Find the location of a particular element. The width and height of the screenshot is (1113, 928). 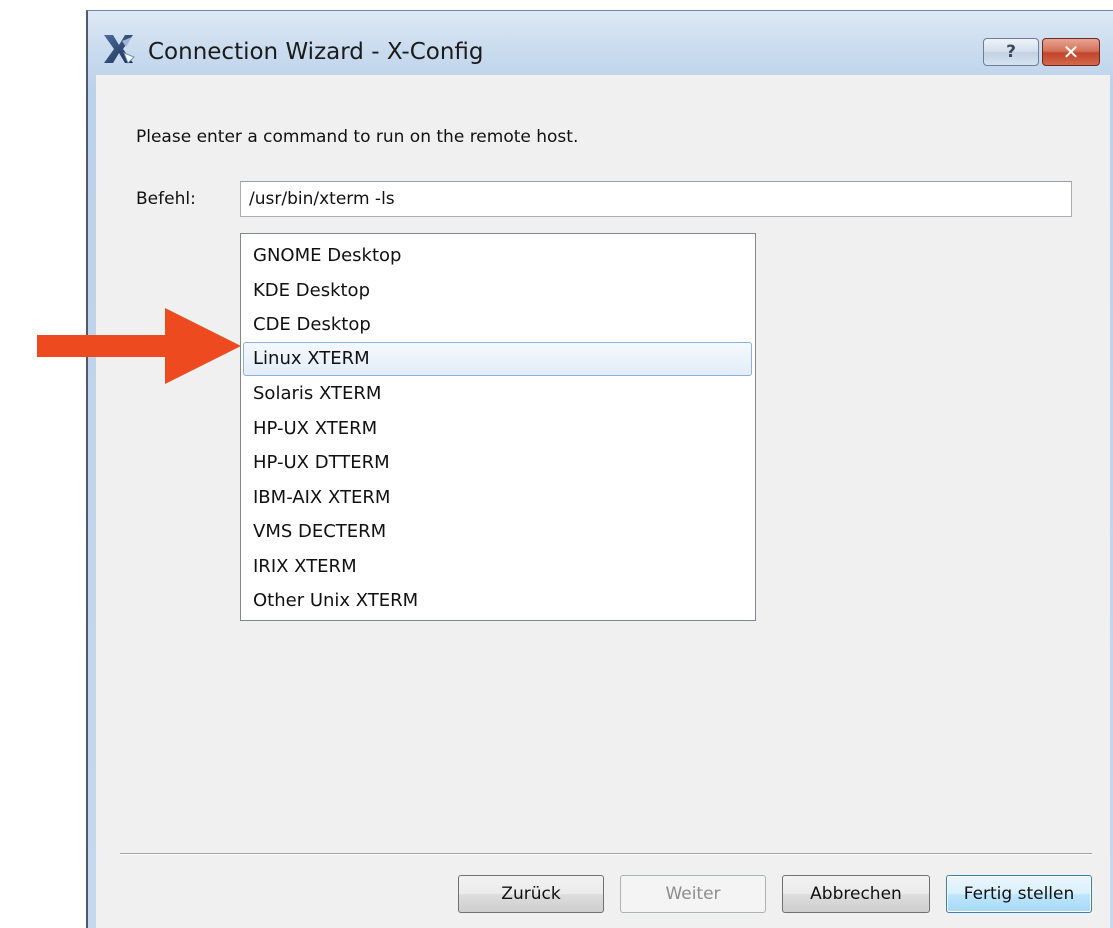

cancel-button: Abbrechen is located at coordinates (856, 894).